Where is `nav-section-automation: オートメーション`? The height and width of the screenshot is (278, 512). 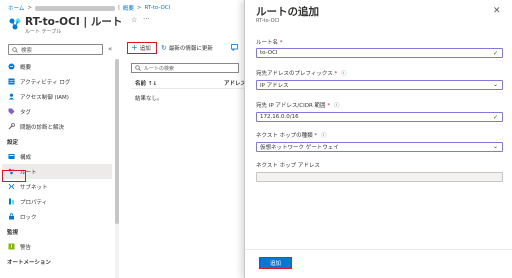
nav-section-automation: オートメーション is located at coordinates (29, 262).